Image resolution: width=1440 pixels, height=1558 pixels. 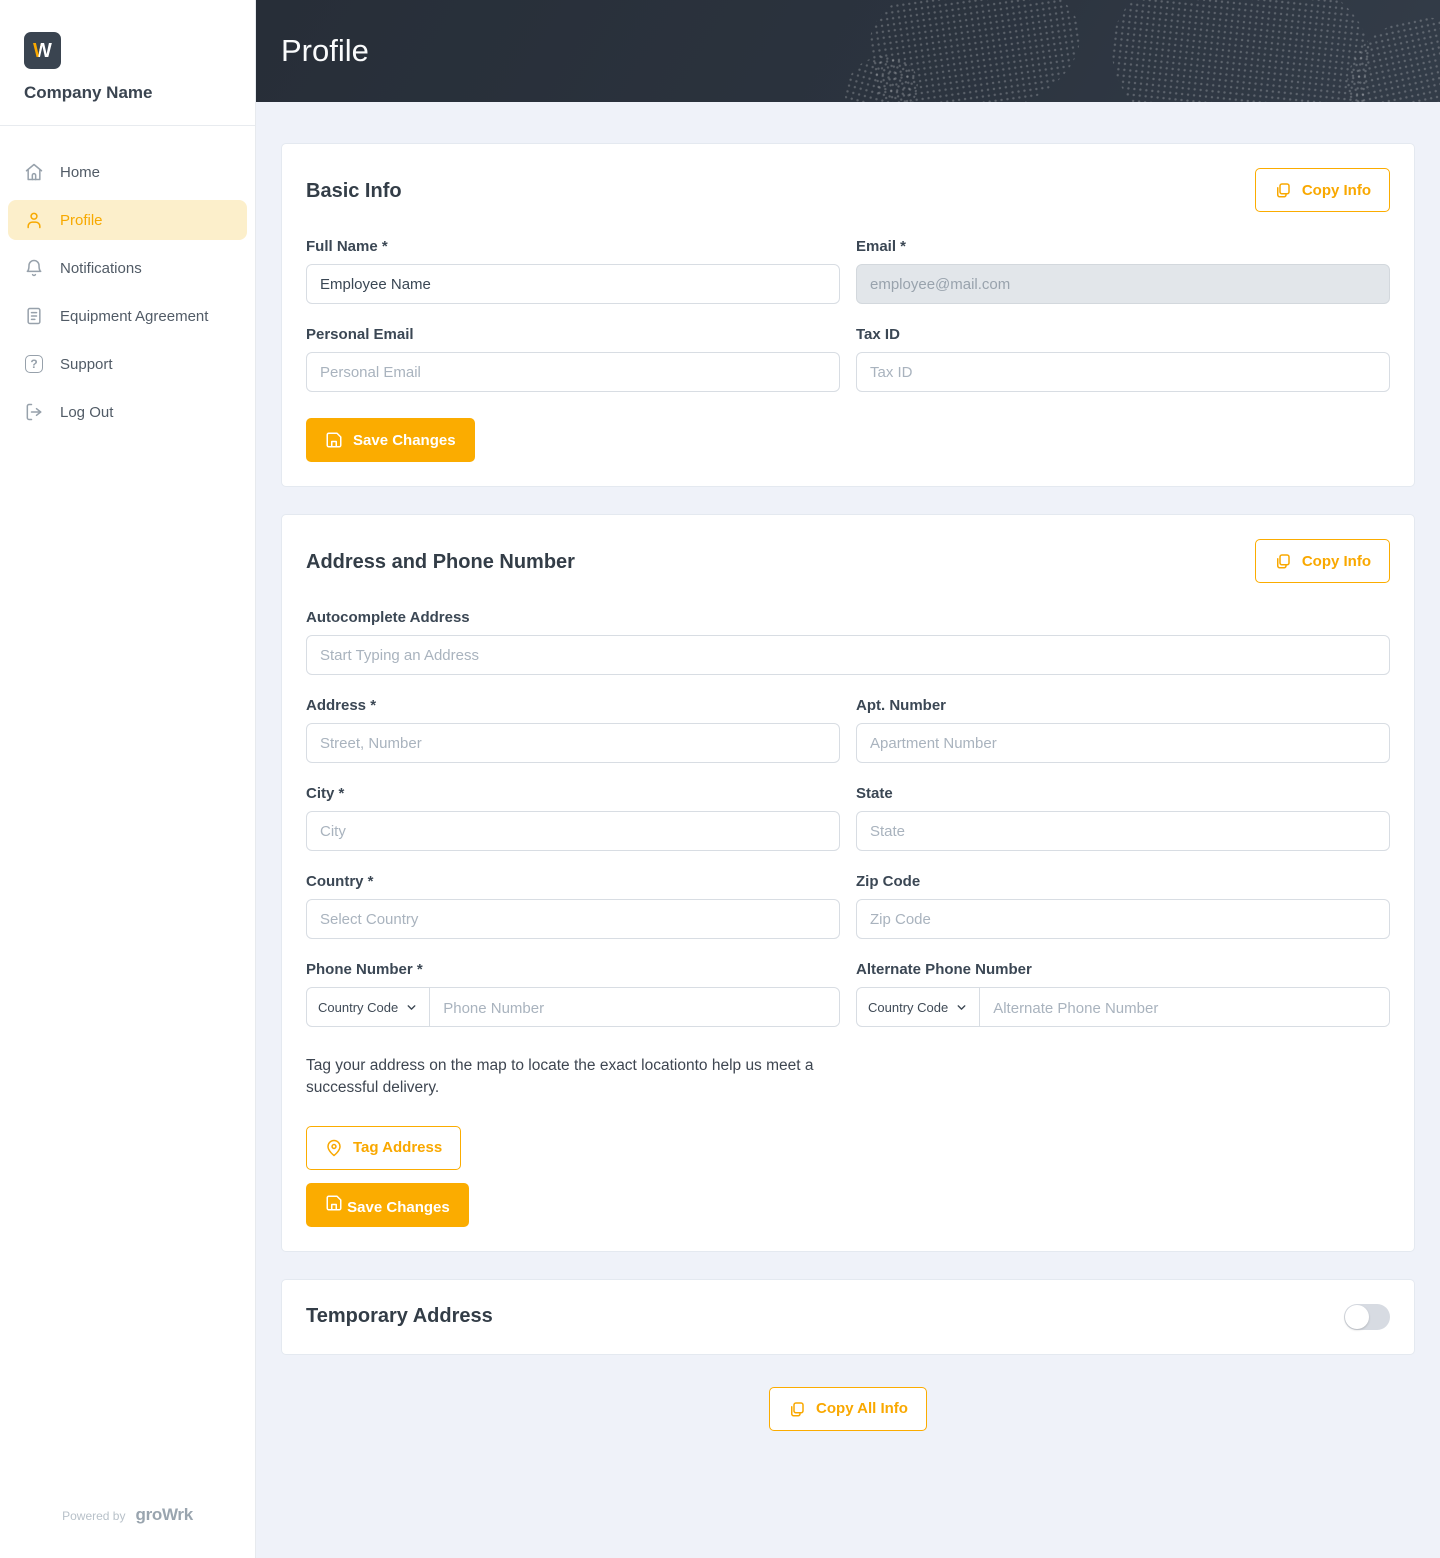 I want to click on alt-phone-input, so click(x=1184, y=1007).